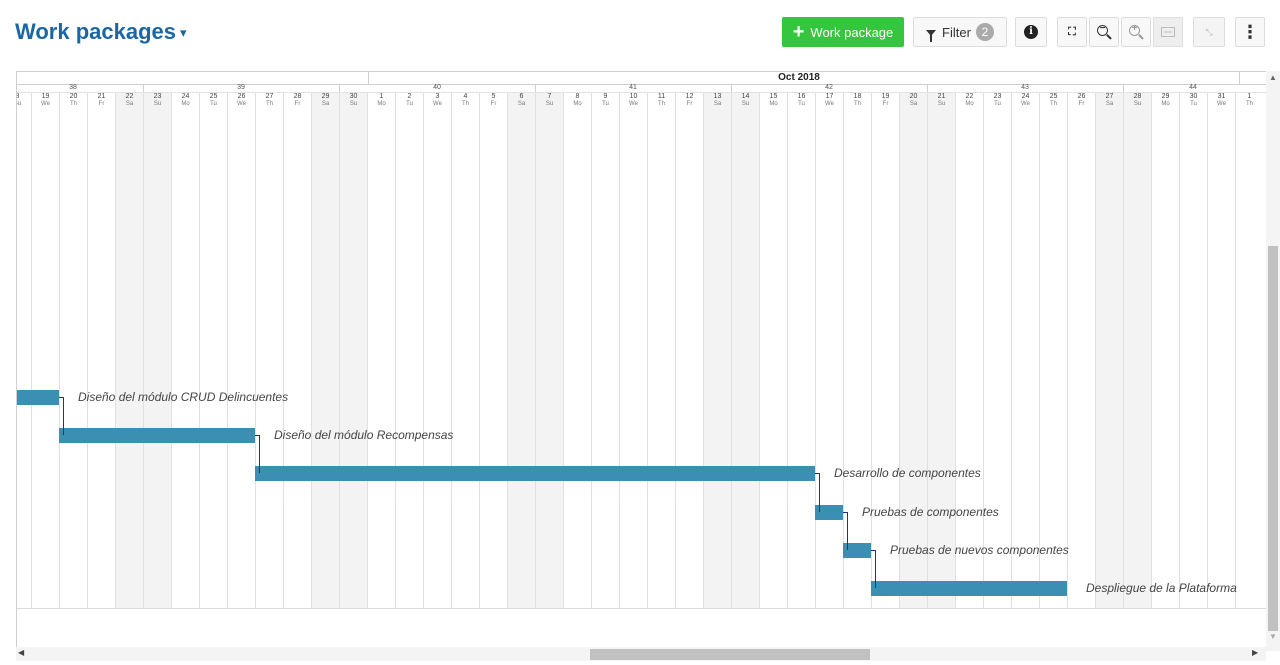 The image size is (1280, 665). What do you see at coordinates (1136, 32) in the screenshot?
I see `zoom-in-button: +` at bounding box center [1136, 32].